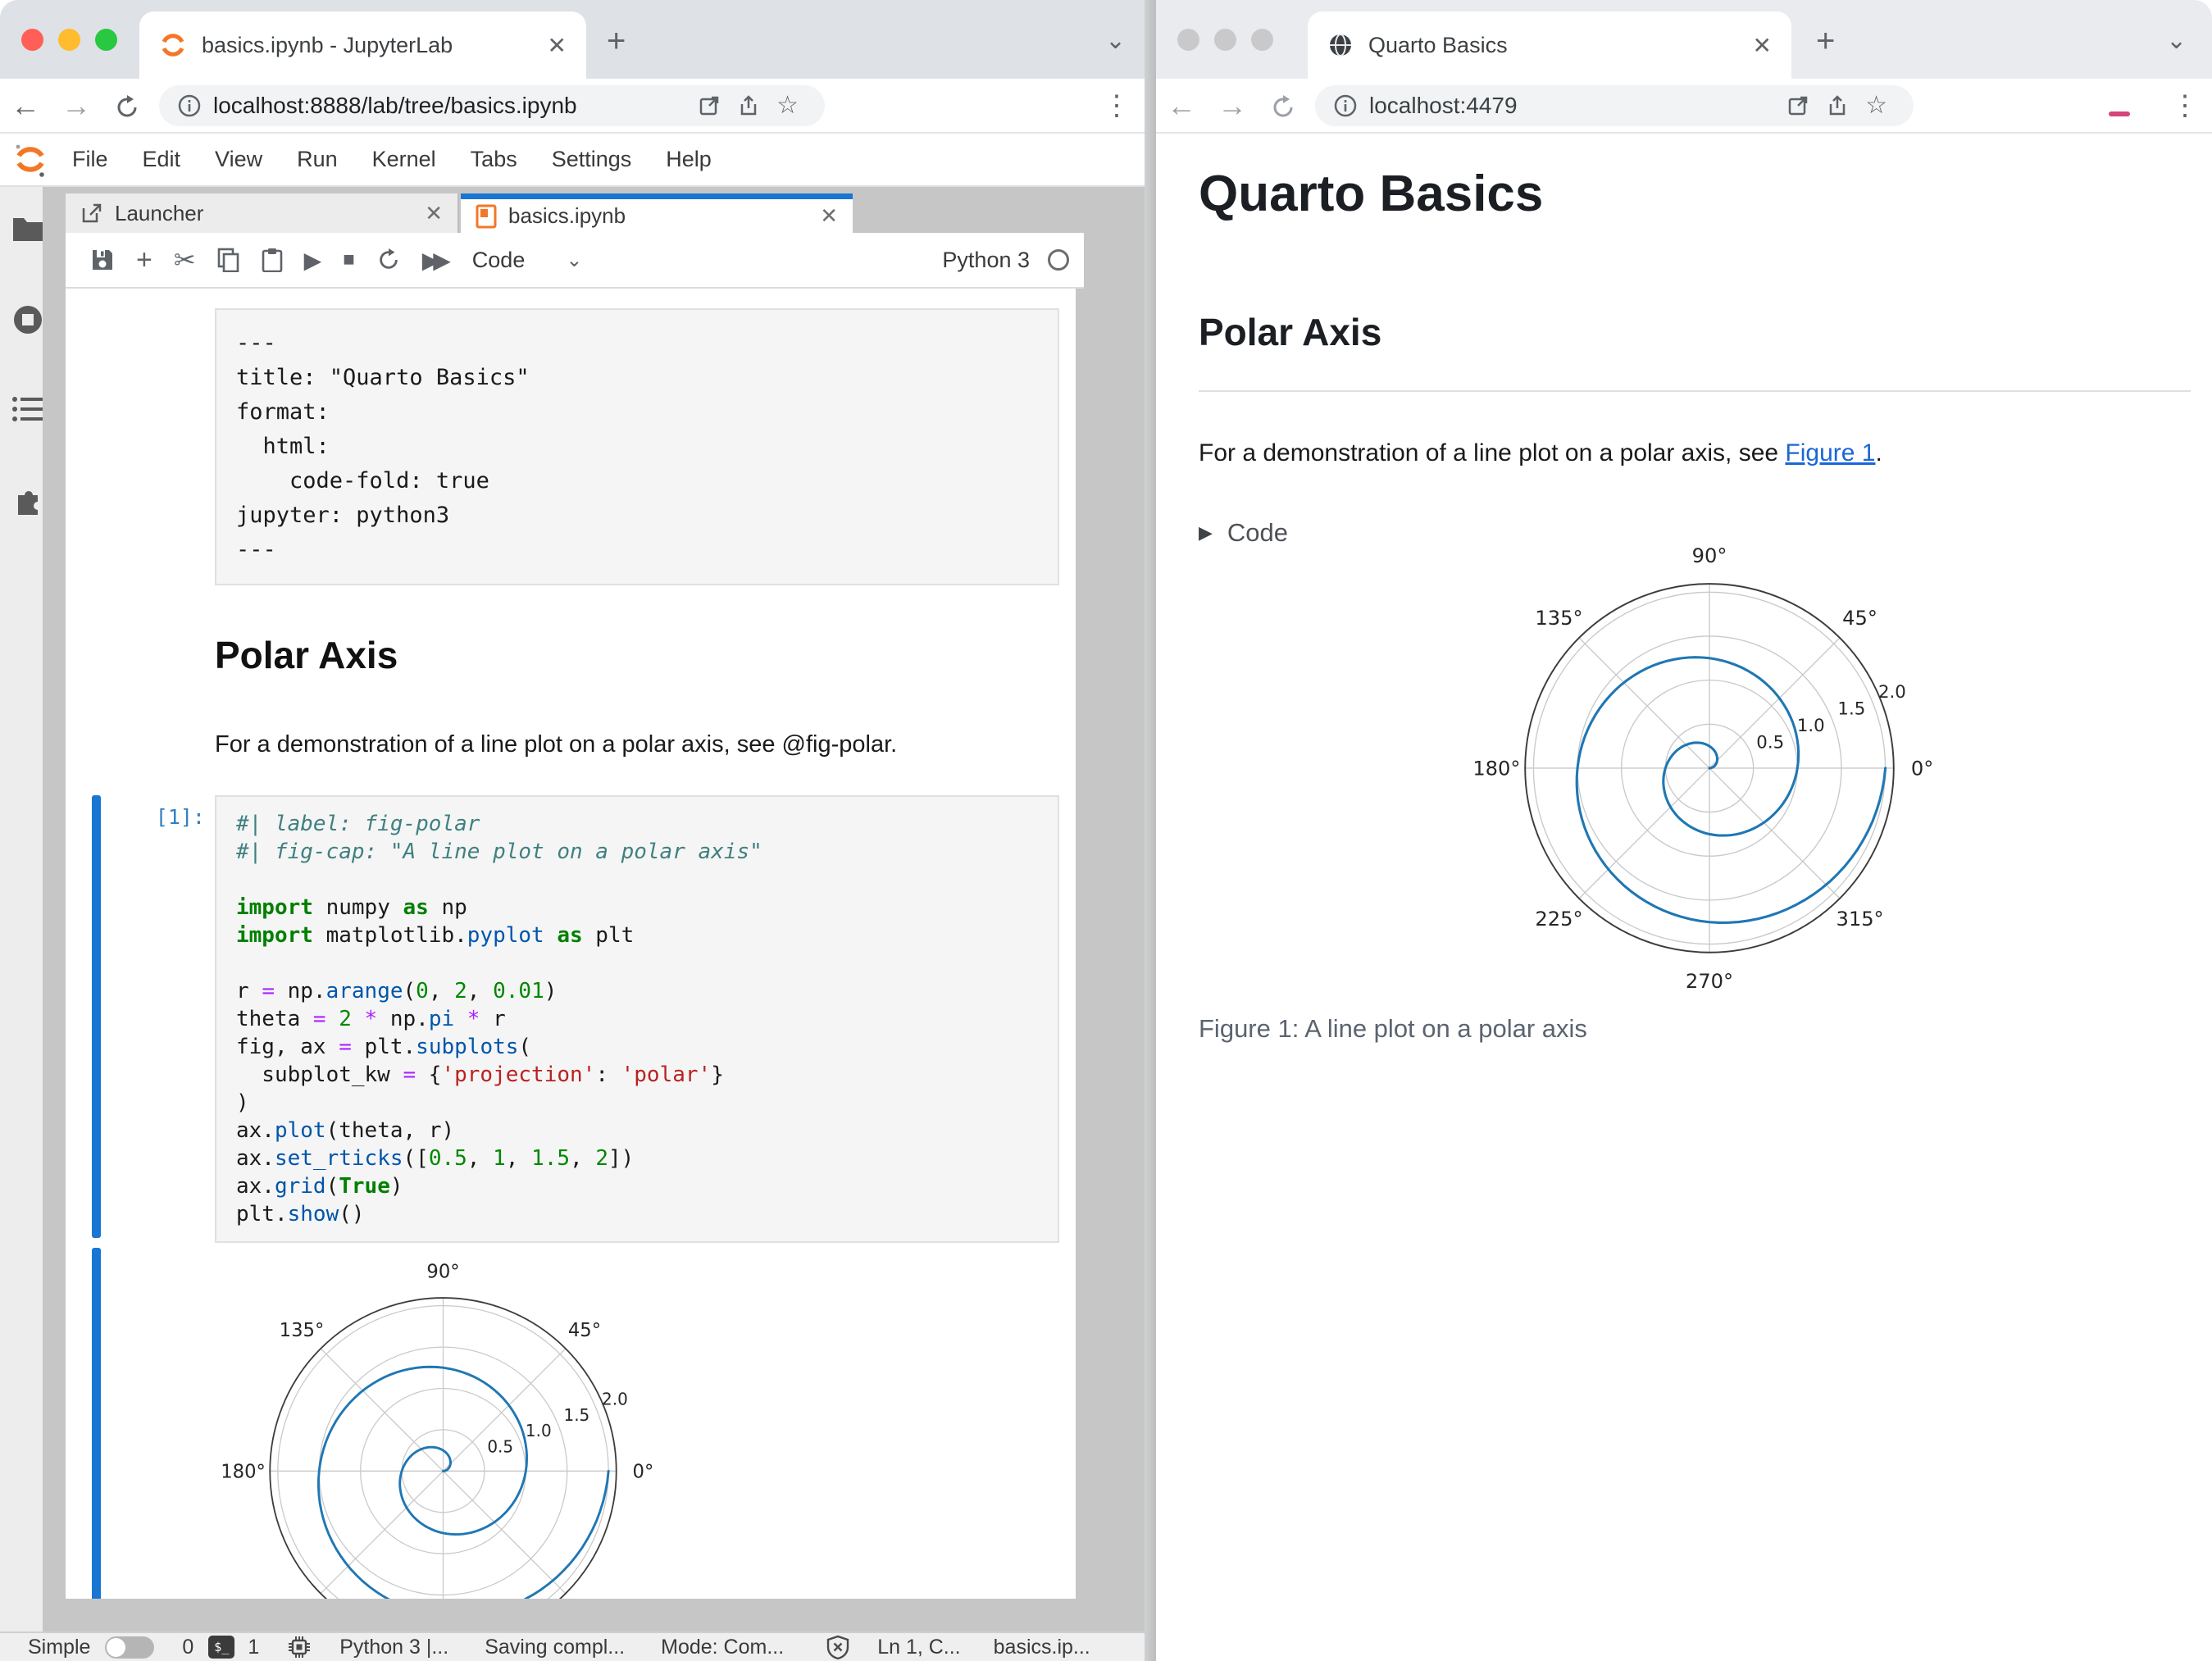  Describe the element at coordinates (1615, 105) in the screenshot. I see `address-bar: localhost:4479 ☆` at that location.